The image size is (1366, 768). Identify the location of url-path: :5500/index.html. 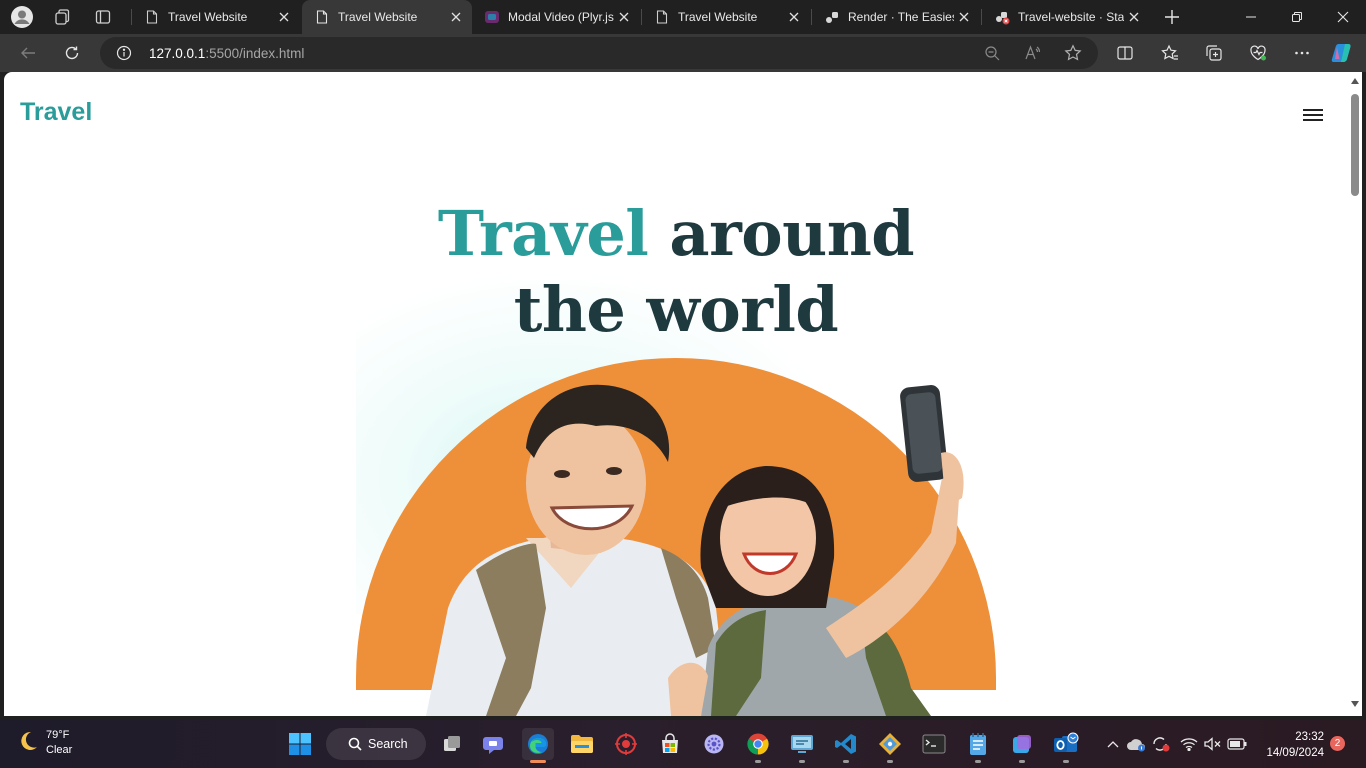
(255, 53).